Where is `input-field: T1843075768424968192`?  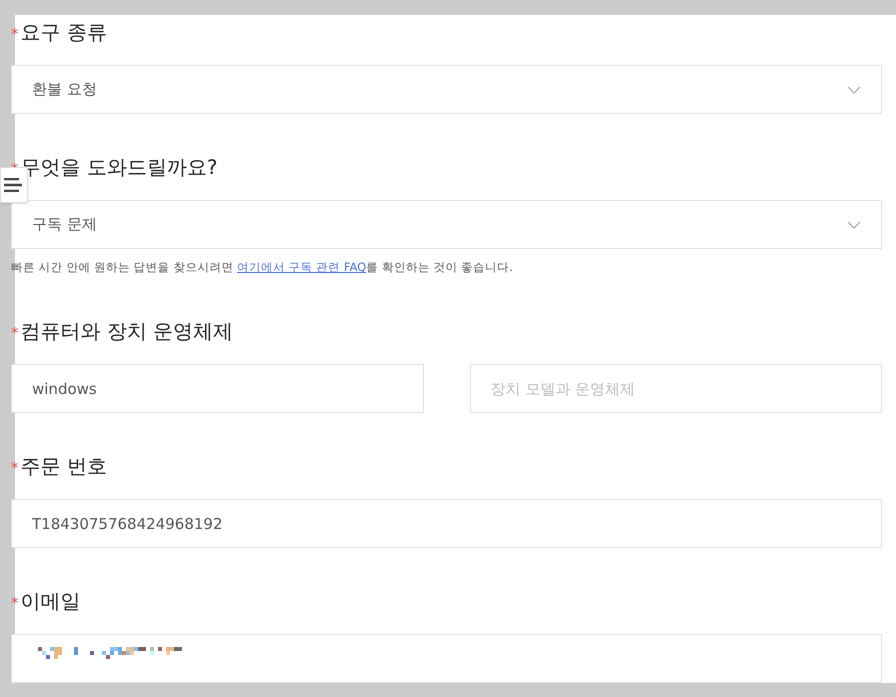 input-field: T1843075768424968192 is located at coordinates (446, 523).